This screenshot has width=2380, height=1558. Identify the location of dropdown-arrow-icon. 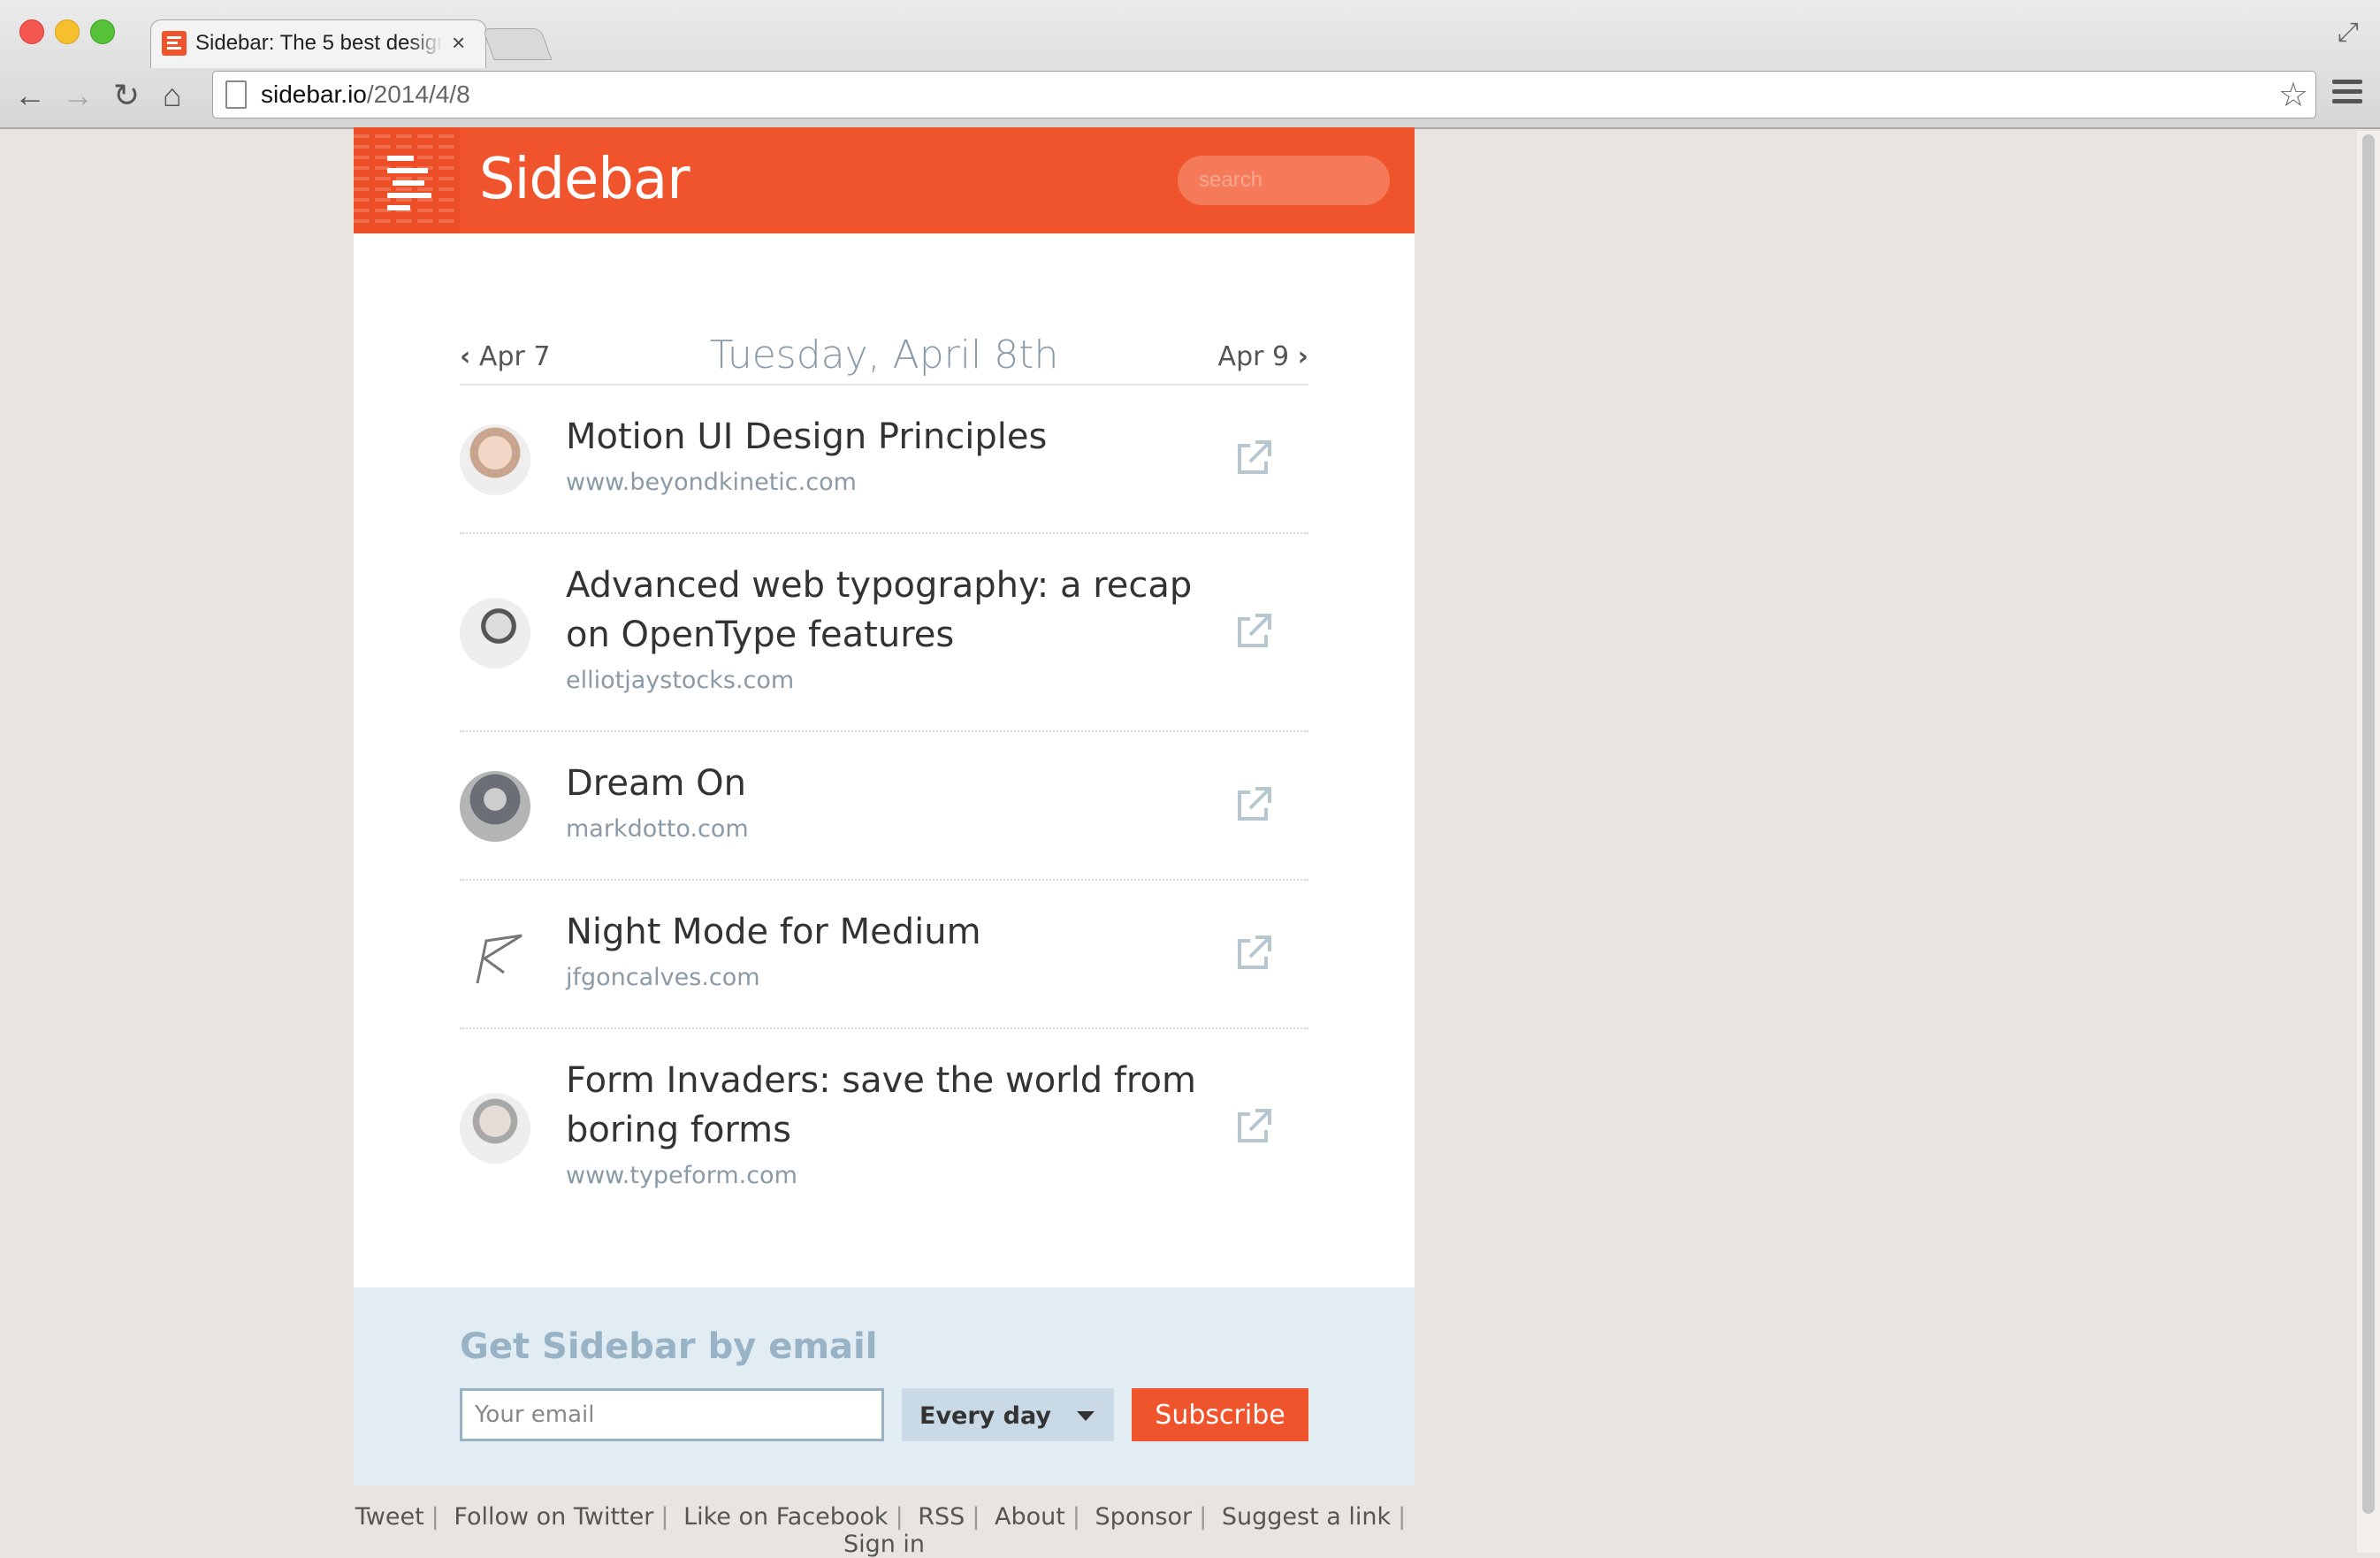
(1086, 1416).